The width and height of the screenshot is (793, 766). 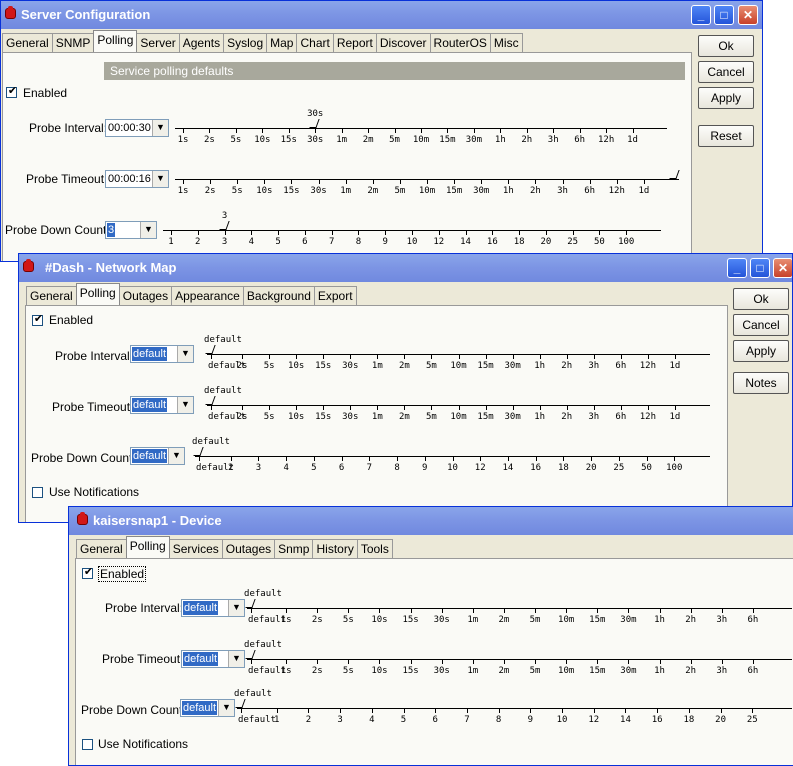 I want to click on slider-tick-label: 12h, so click(x=648, y=417).